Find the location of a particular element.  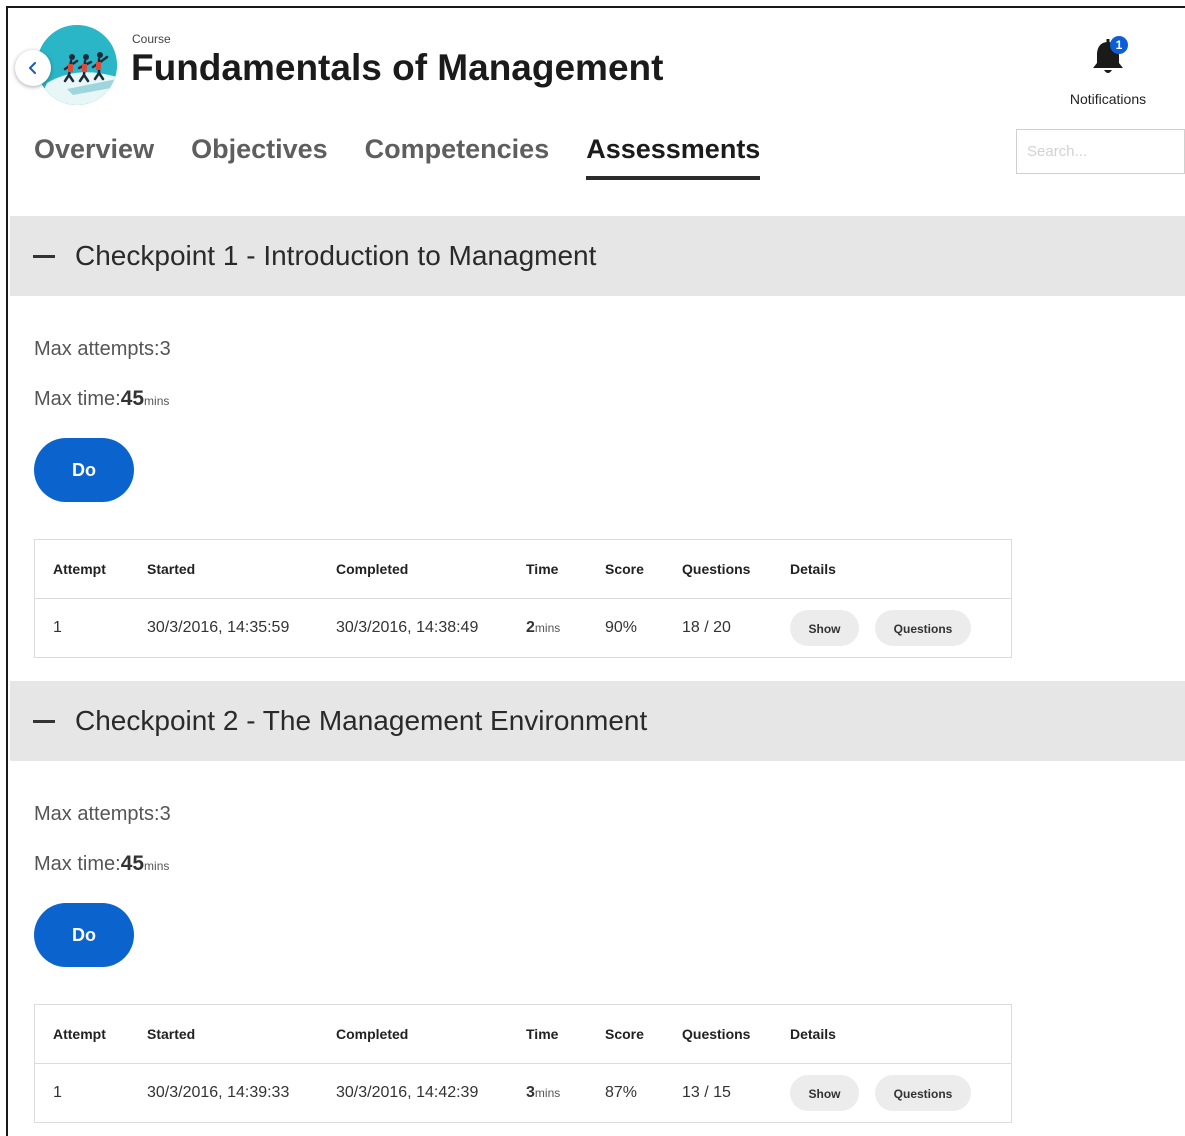

tab-overview: Overview is located at coordinates (94, 157).